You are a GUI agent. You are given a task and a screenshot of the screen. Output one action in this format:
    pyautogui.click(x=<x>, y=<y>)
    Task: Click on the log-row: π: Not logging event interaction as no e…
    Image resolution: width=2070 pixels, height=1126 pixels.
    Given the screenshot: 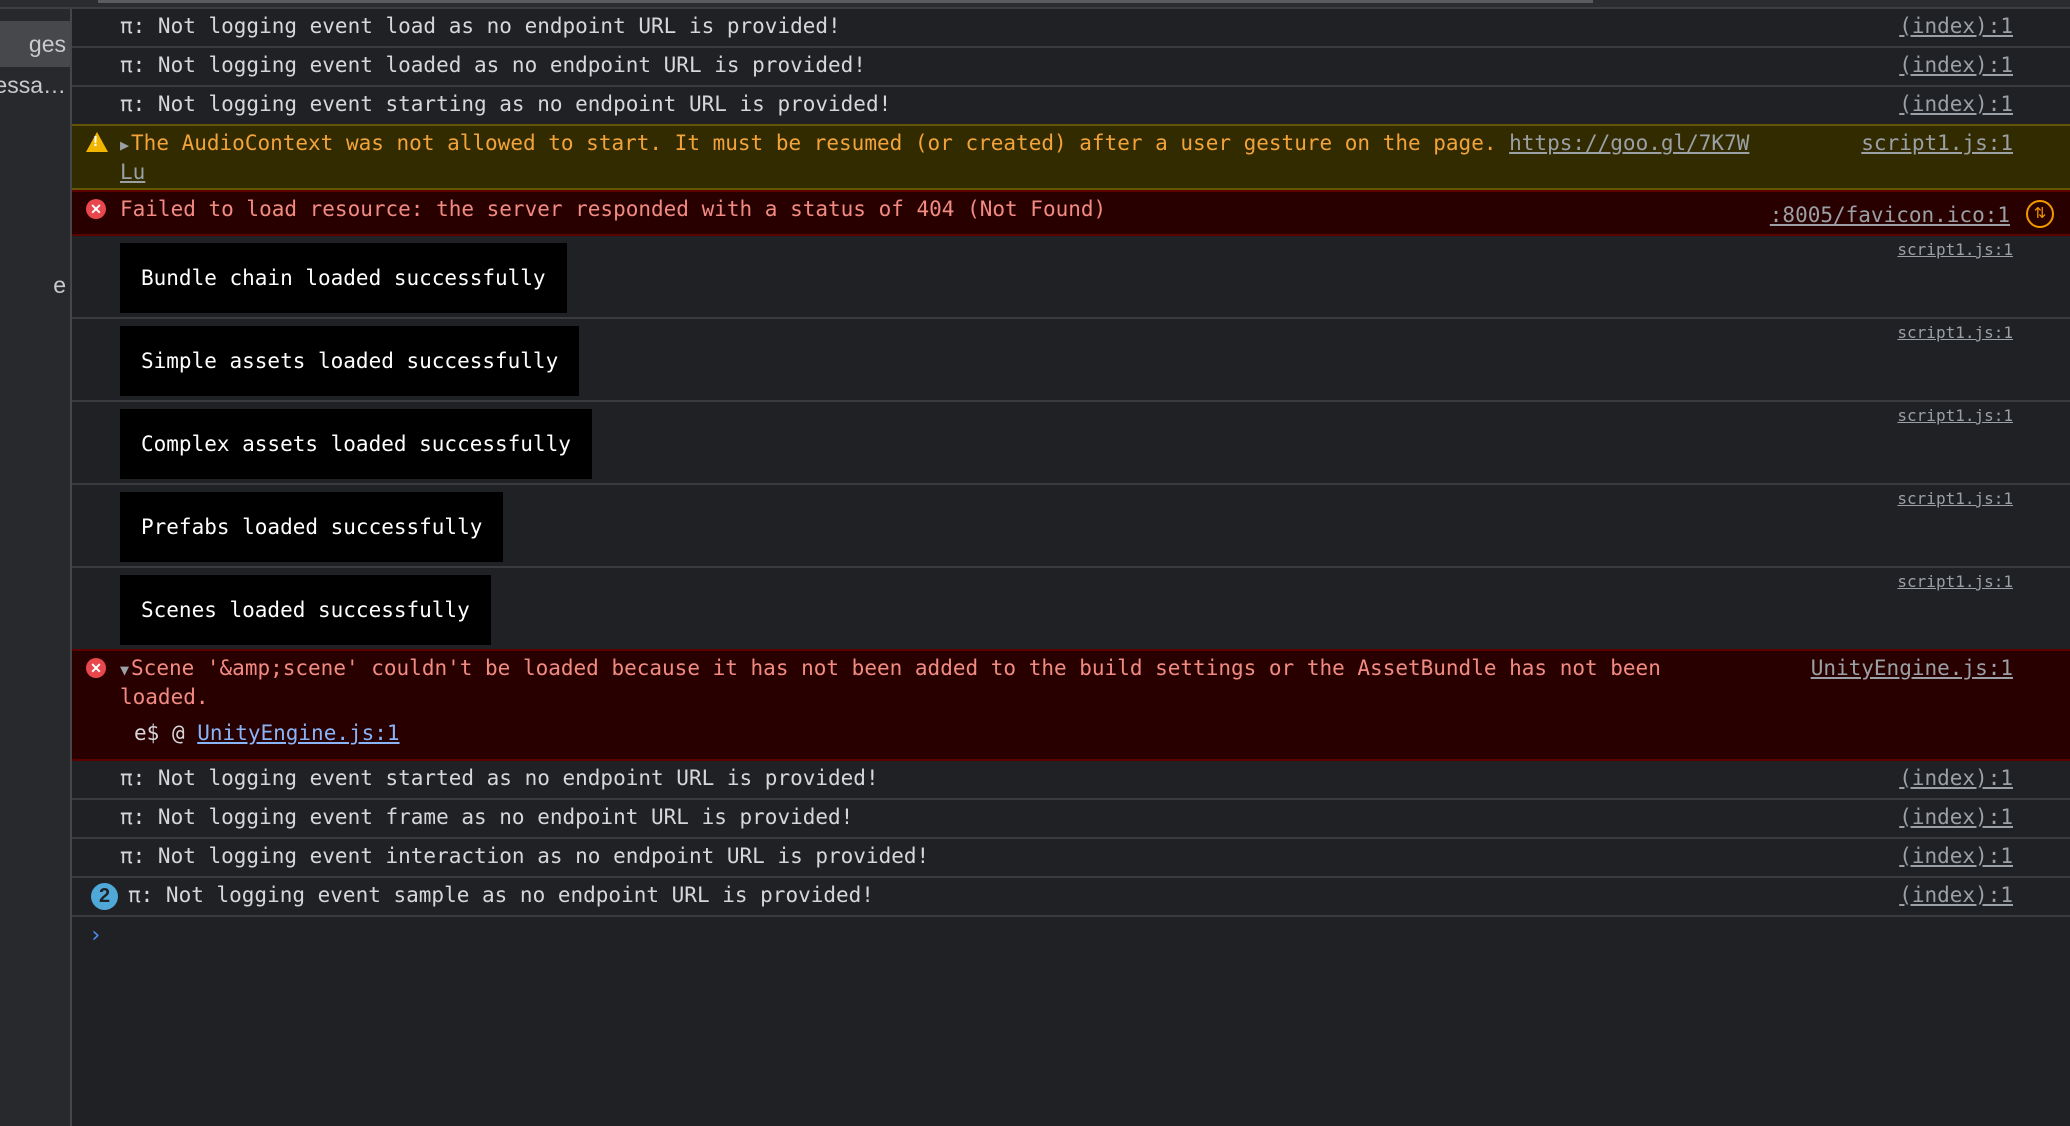 What is the action you would take?
    pyautogui.click(x=1071, y=858)
    